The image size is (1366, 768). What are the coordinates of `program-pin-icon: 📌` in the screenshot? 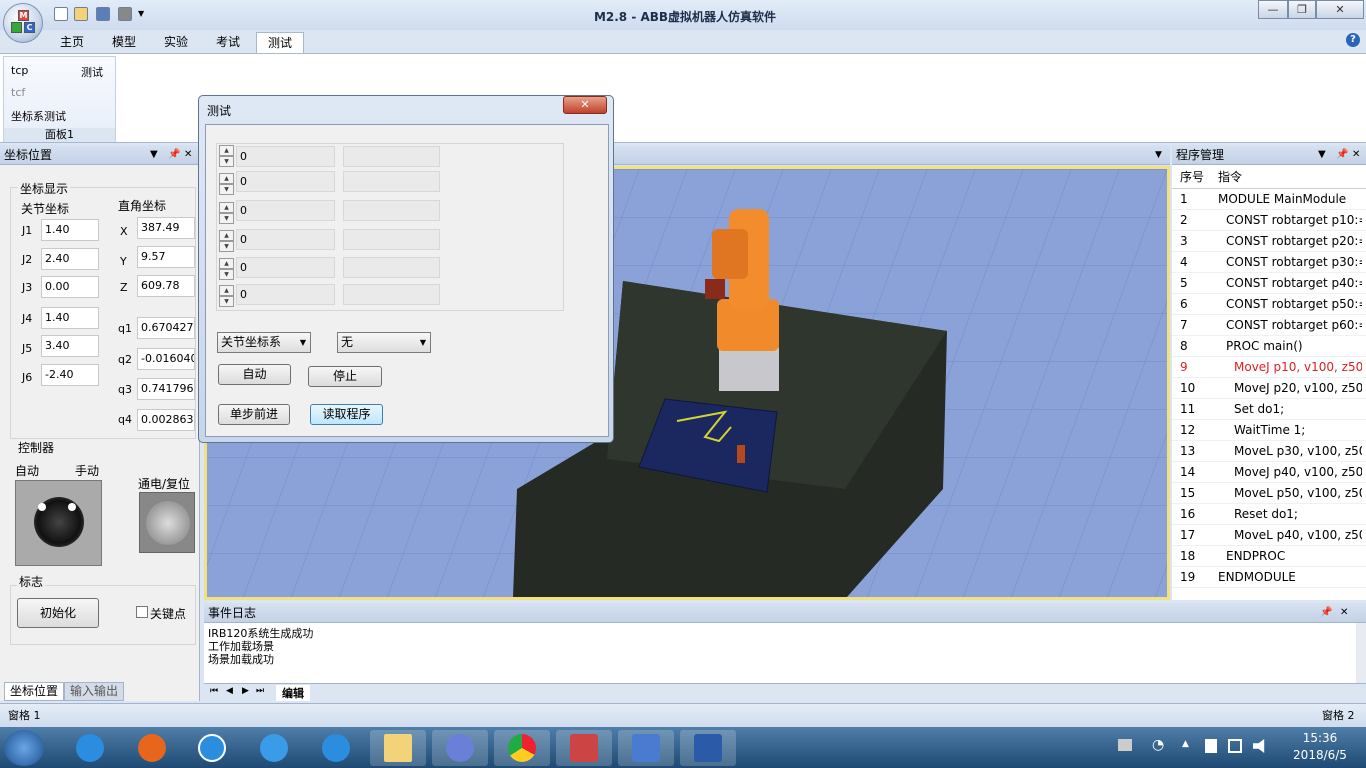 It's located at (1342, 155).